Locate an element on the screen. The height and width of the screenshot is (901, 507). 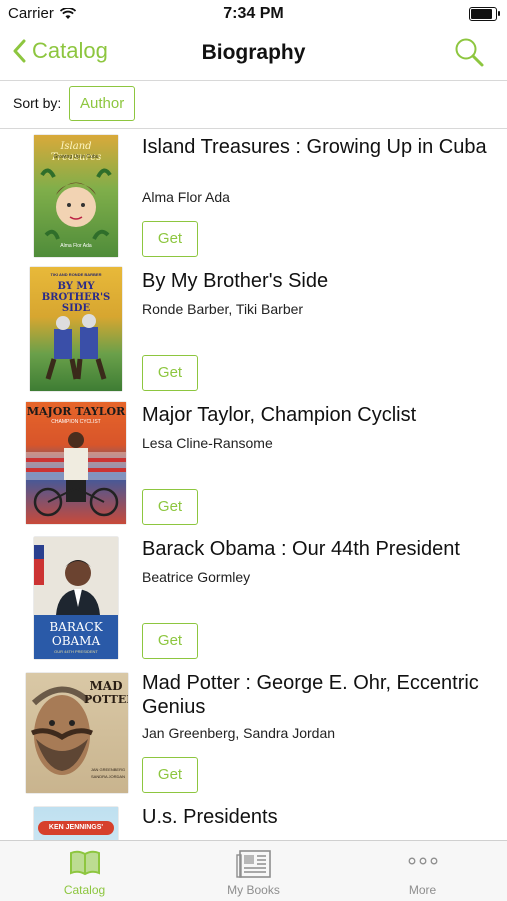
tab-bar: Catalog My Books More is located at coordinates (253, 870).